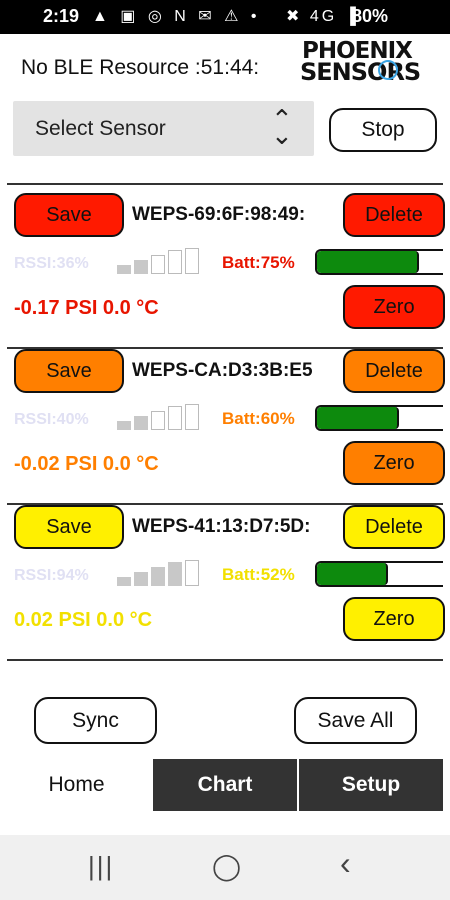 The height and width of the screenshot is (900, 450). Describe the element at coordinates (95, 720) in the screenshot. I see `sync-button: Sync` at that location.